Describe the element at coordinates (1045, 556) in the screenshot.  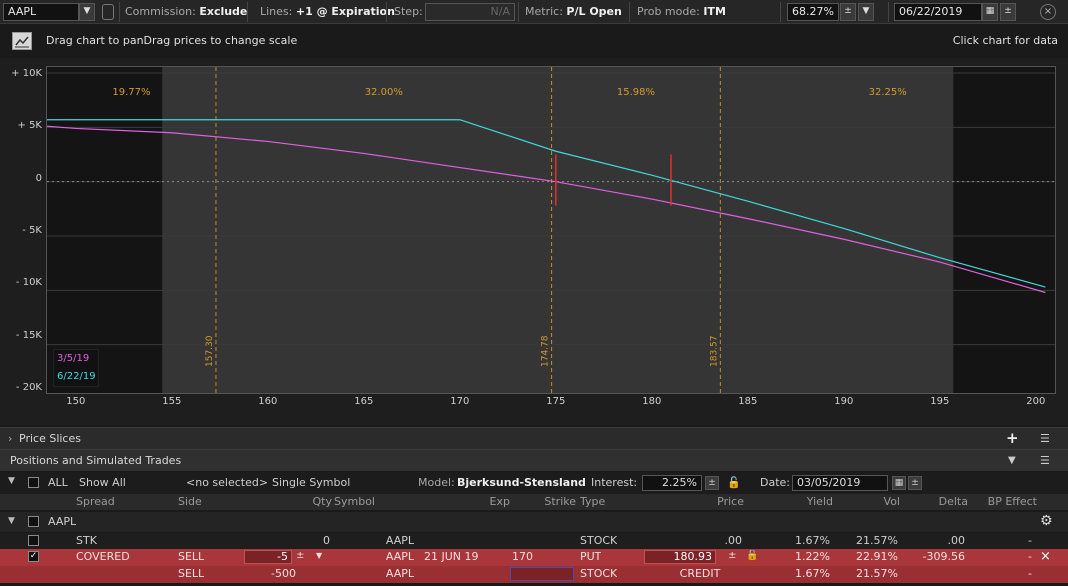
I see `remove-row-icon: ×` at that location.